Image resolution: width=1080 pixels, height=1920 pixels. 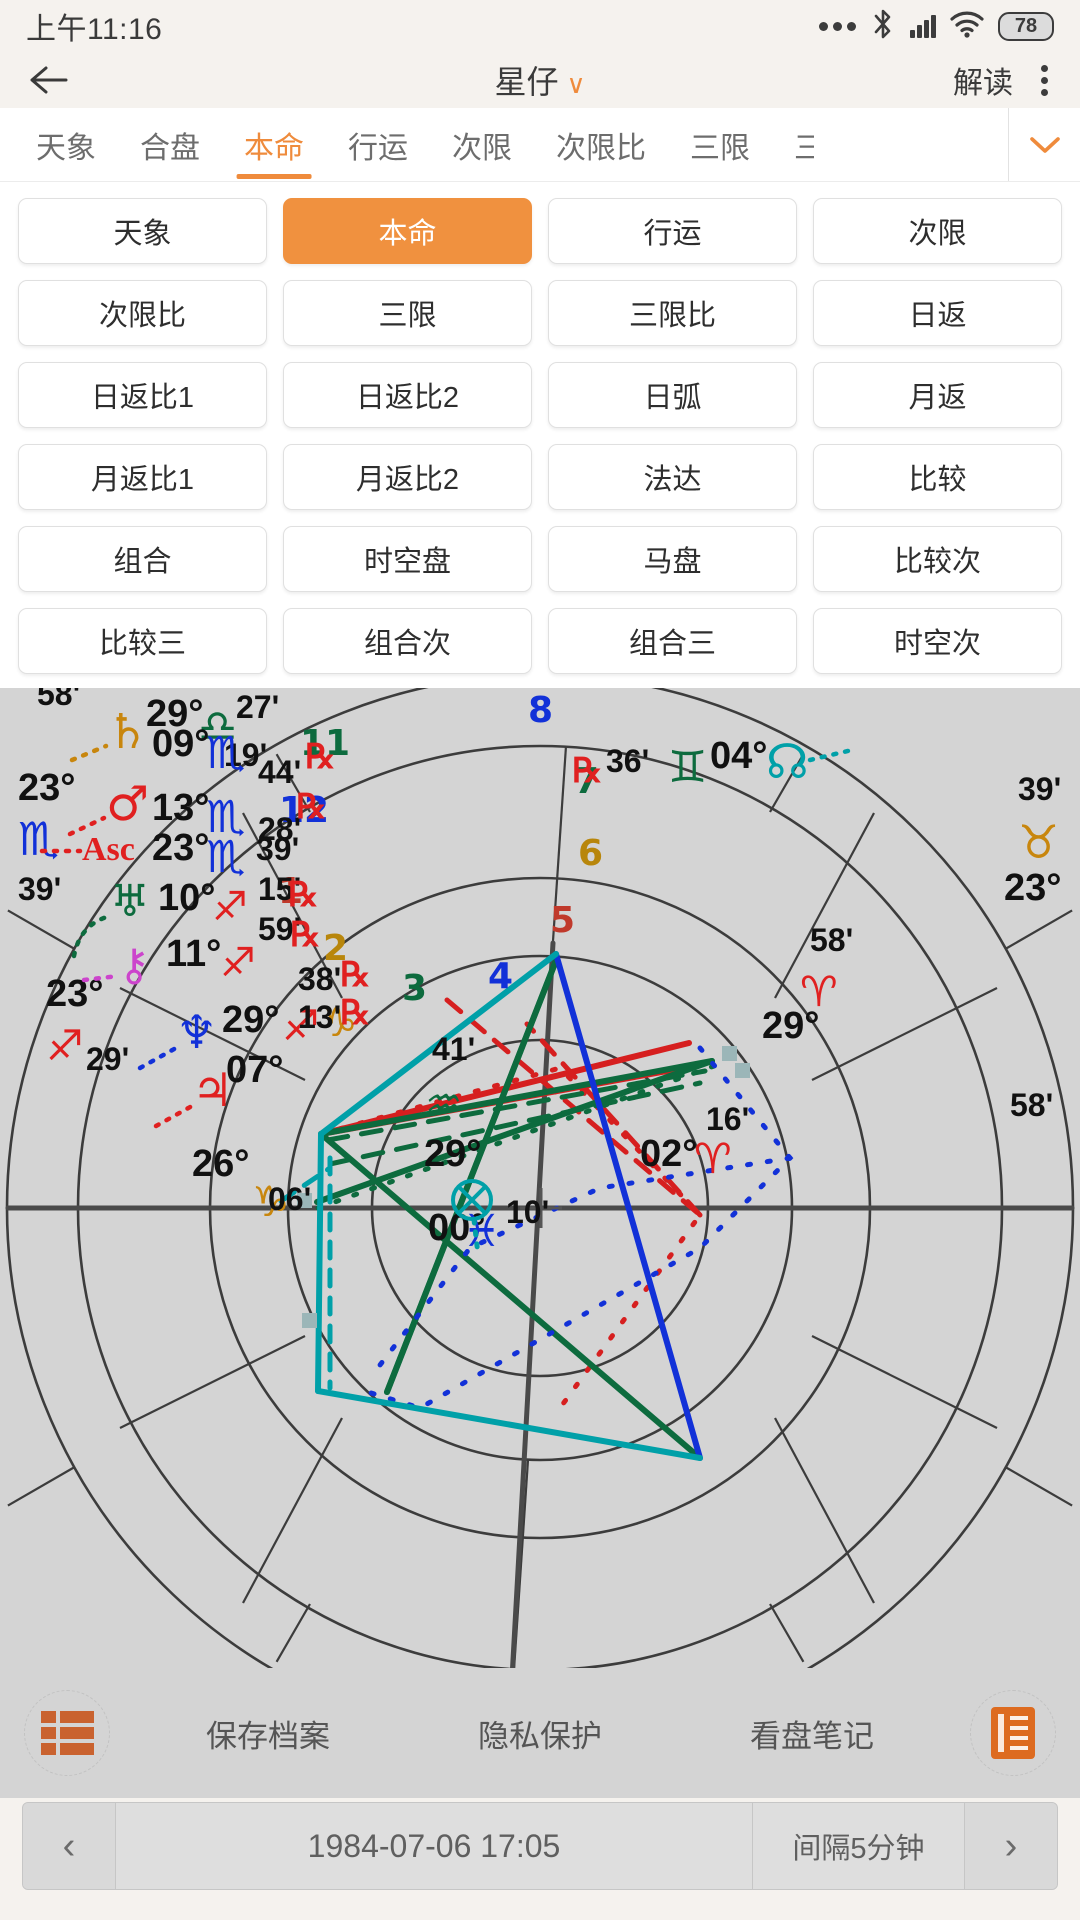 I want to click on chevron-right-icon: ›, so click(x=1011, y=1846).